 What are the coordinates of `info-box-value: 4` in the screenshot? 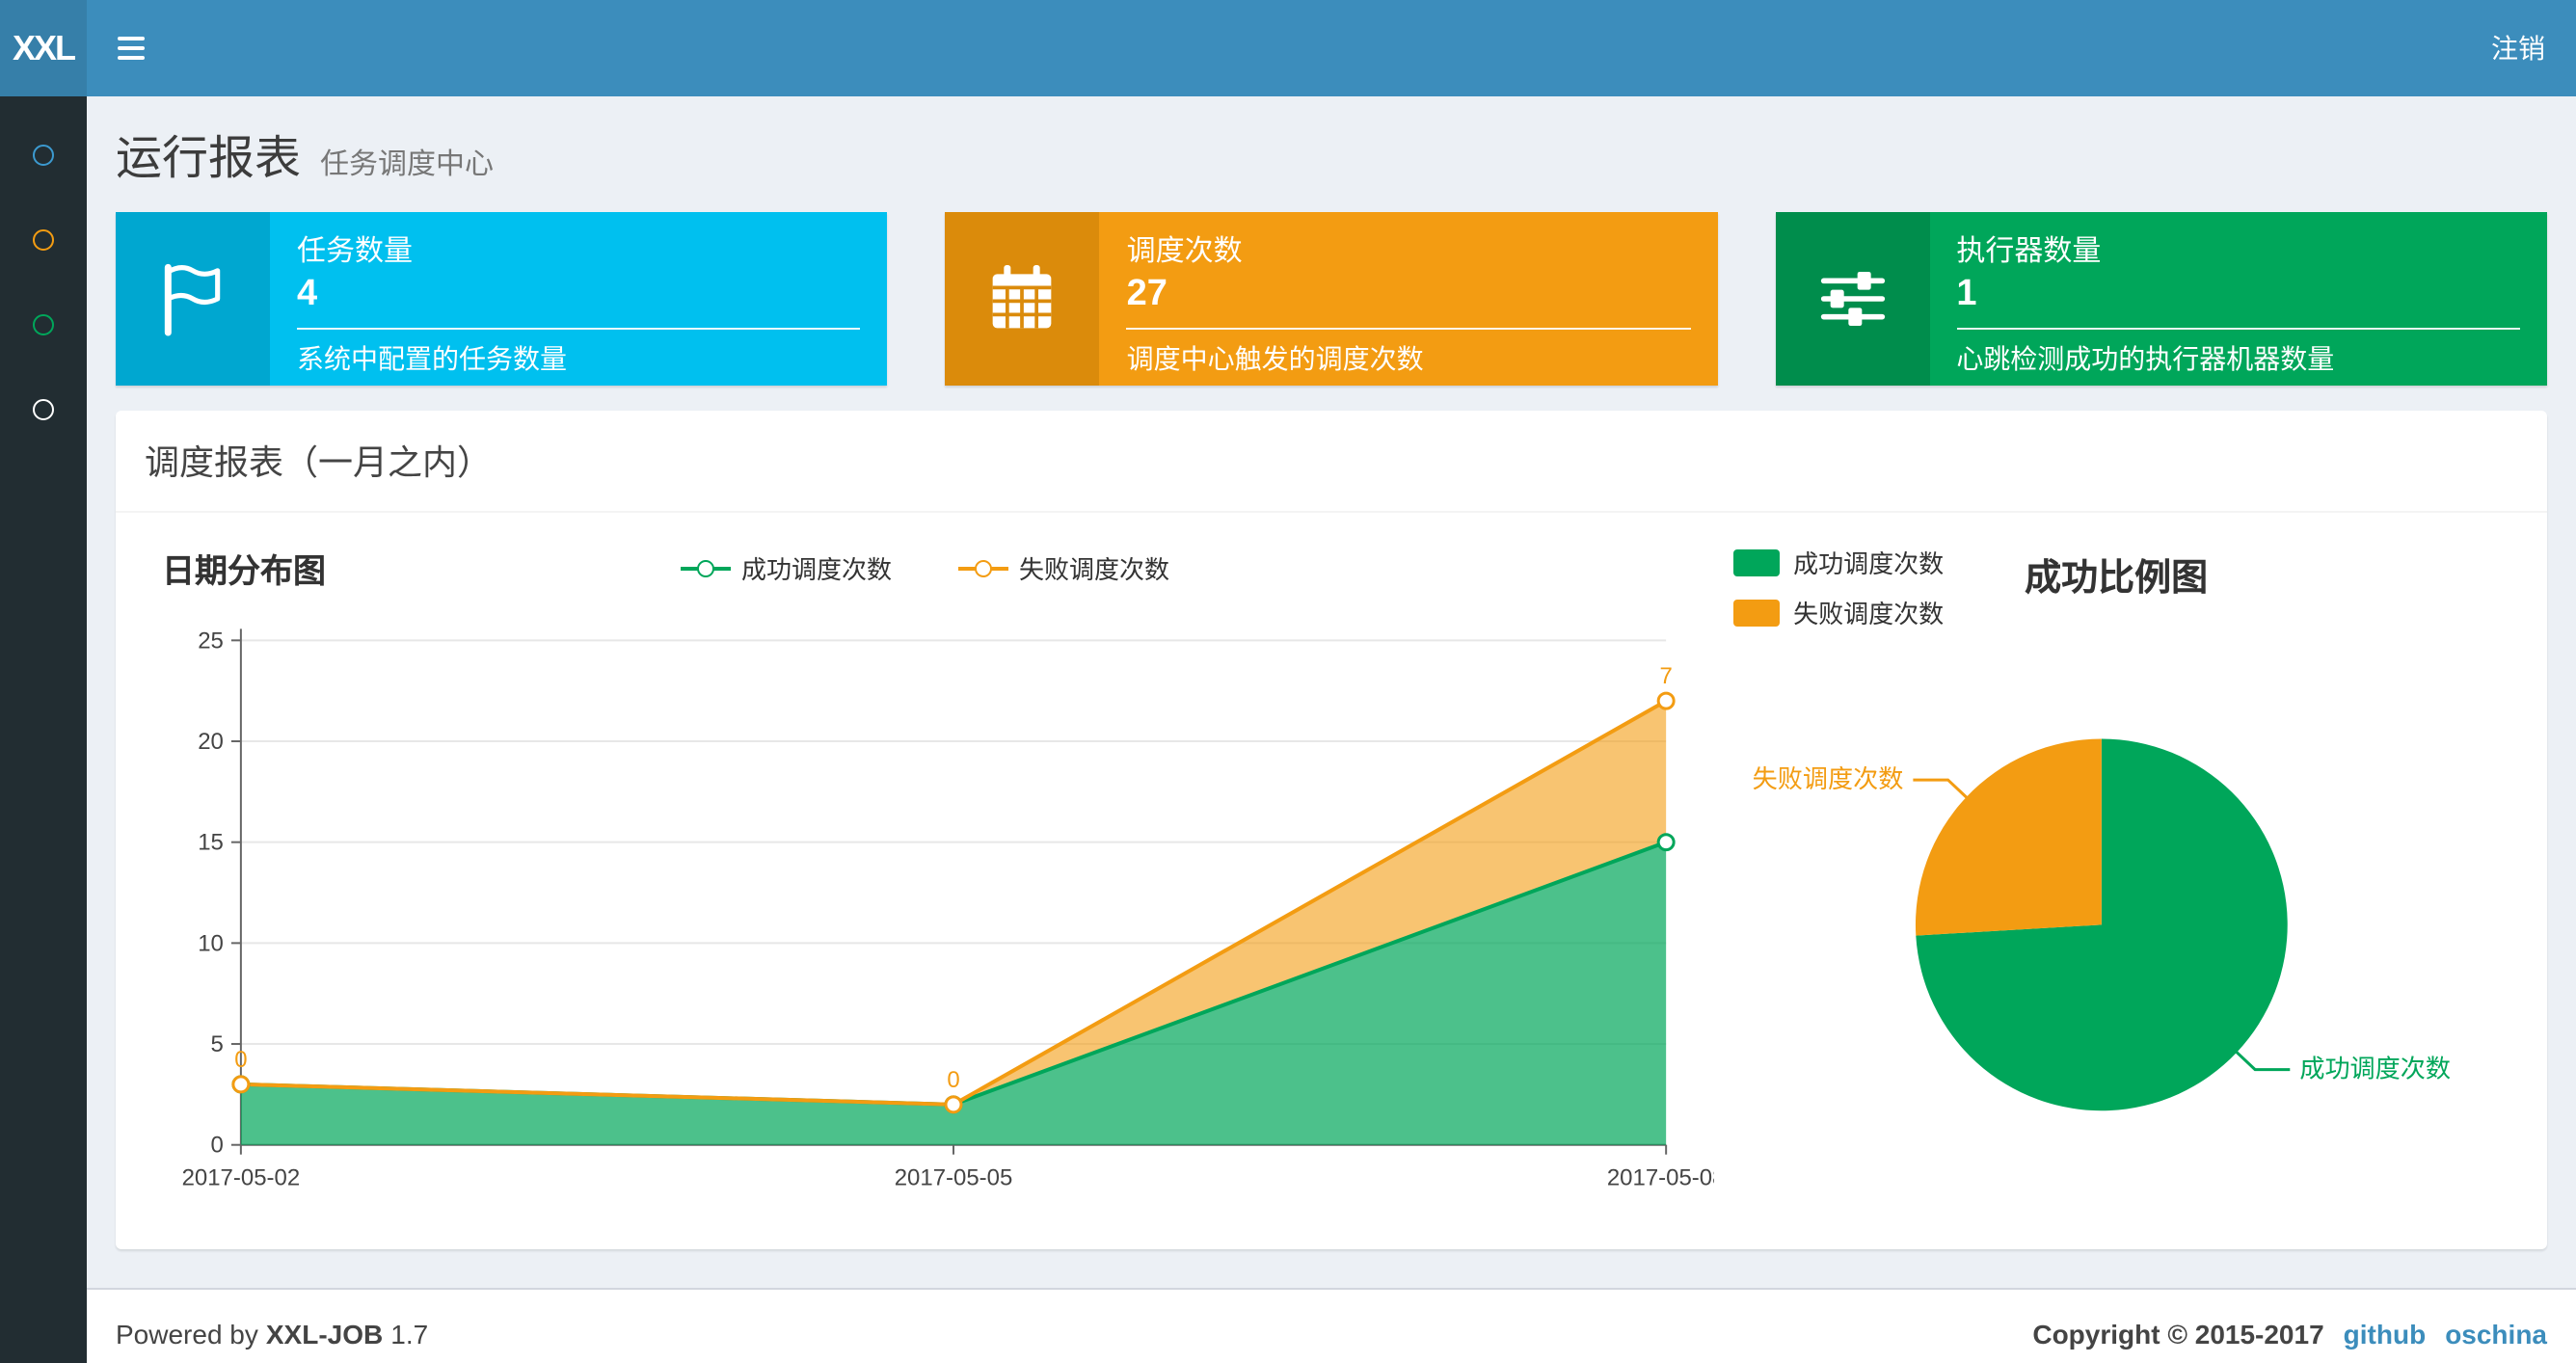 It's located at (308, 294).